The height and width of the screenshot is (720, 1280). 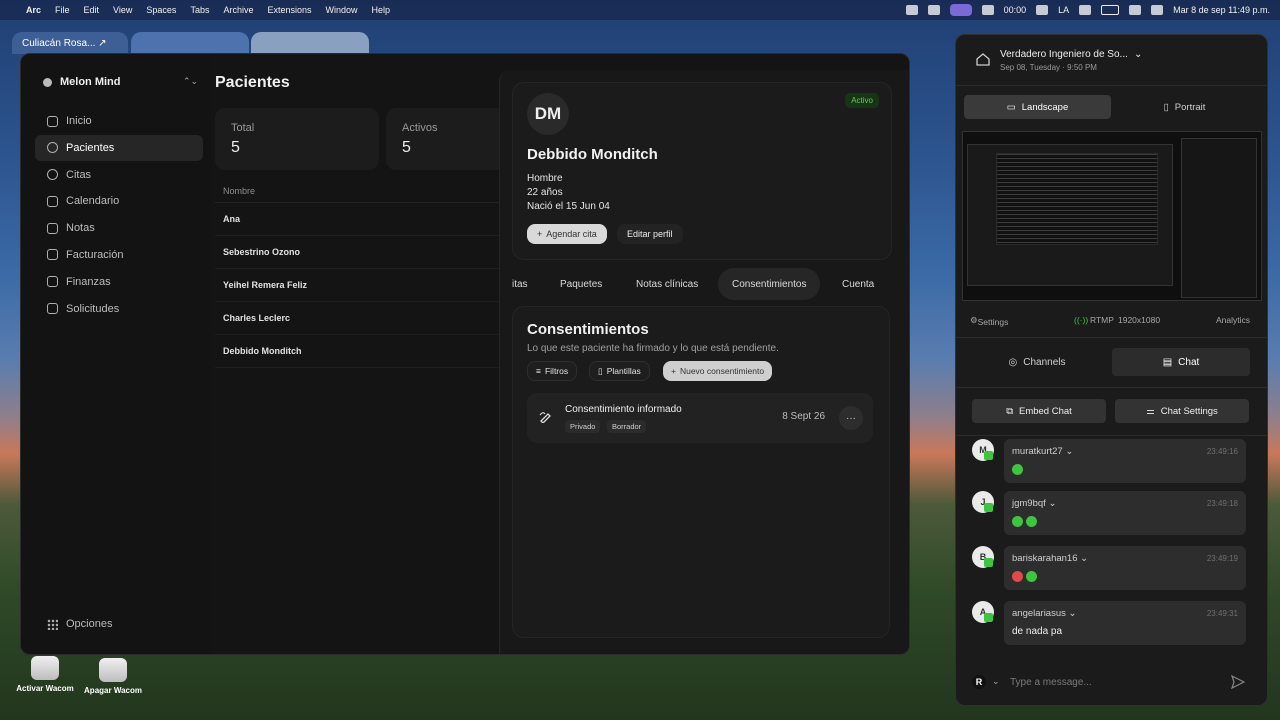 I want to click on menu-spaces: Spaces, so click(x=161, y=10).